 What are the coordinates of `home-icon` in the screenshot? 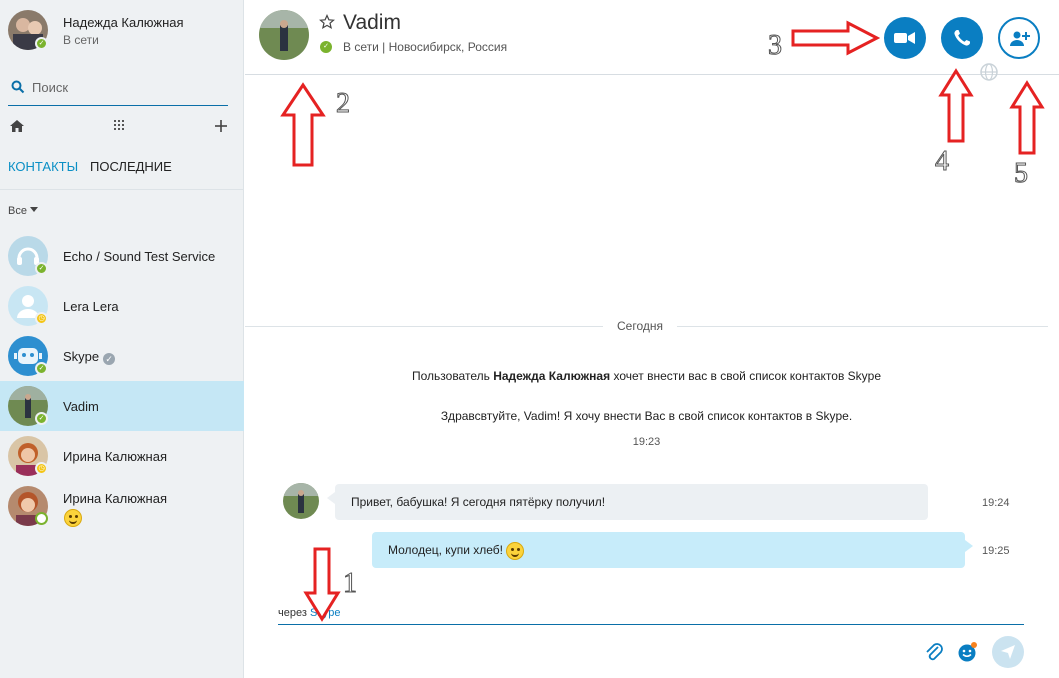 It's located at (17, 126).